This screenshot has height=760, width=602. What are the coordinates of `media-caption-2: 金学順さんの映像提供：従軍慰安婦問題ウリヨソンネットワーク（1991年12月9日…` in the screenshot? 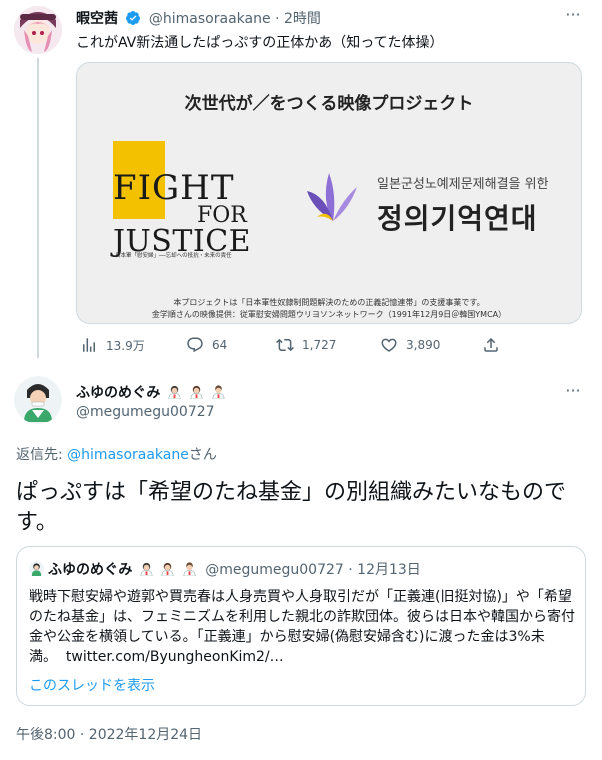 It's located at (329, 314).